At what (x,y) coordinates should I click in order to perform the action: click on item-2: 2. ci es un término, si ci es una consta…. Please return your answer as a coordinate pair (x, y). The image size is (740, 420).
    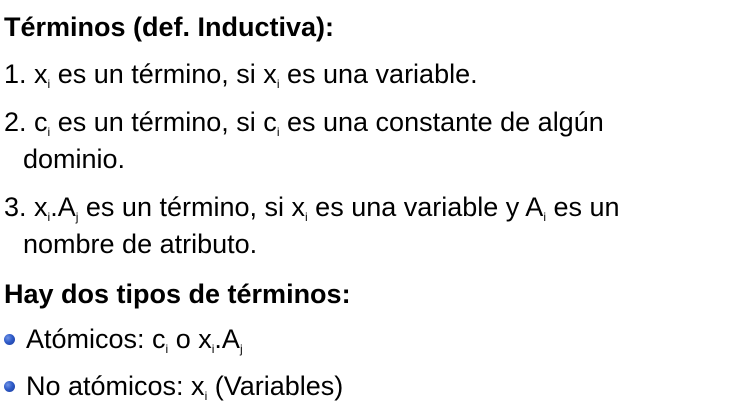
    Looking at the image, I should click on (304, 122).